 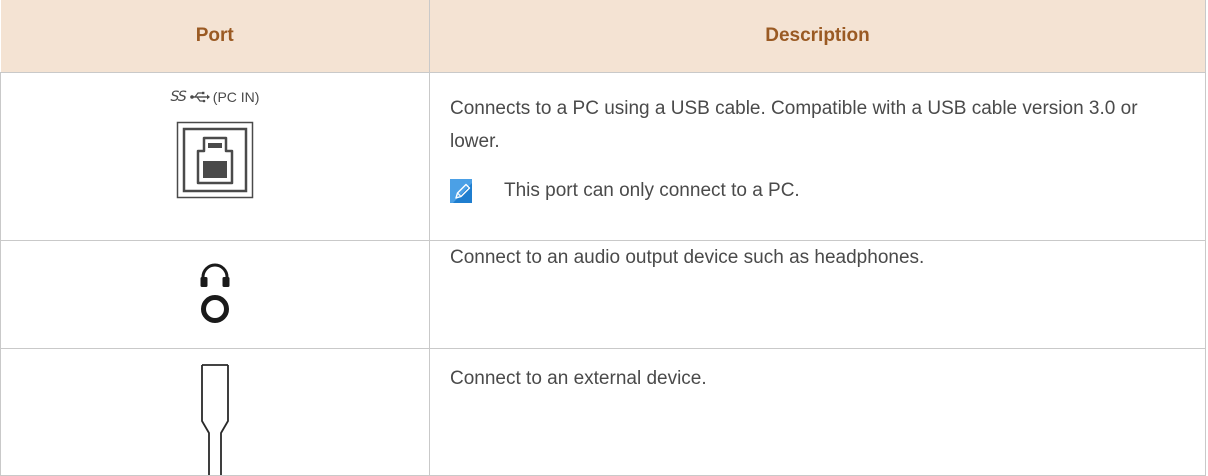 I want to click on header-port: Port, so click(x=215, y=36).